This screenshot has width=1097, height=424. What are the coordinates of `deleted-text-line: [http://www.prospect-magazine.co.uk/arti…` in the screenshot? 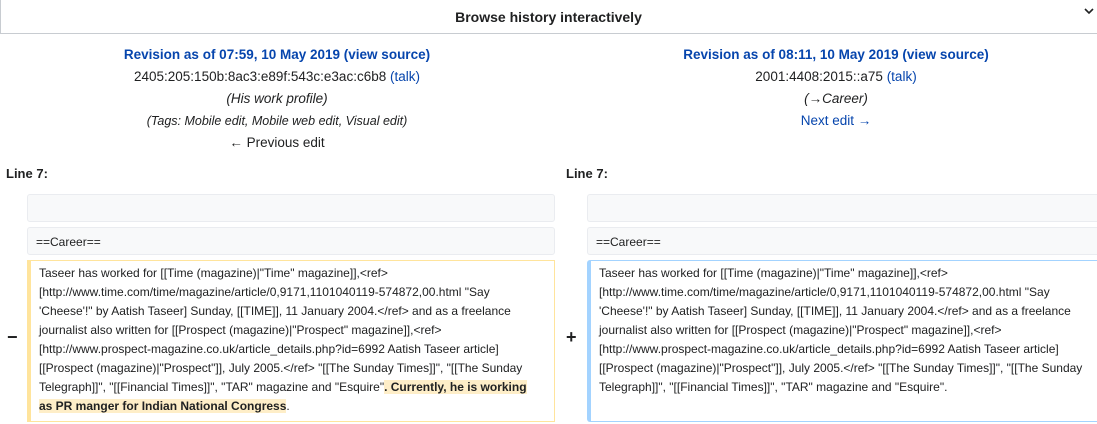 It's located at (269, 349).